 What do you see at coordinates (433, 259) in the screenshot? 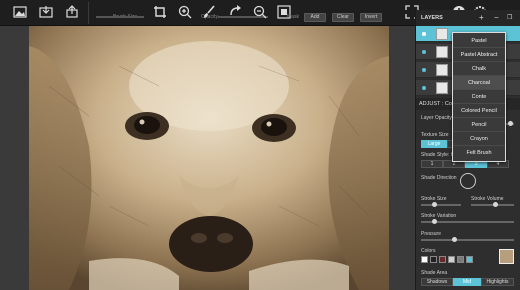
I see `color-swatch-black` at bounding box center [433, 259].